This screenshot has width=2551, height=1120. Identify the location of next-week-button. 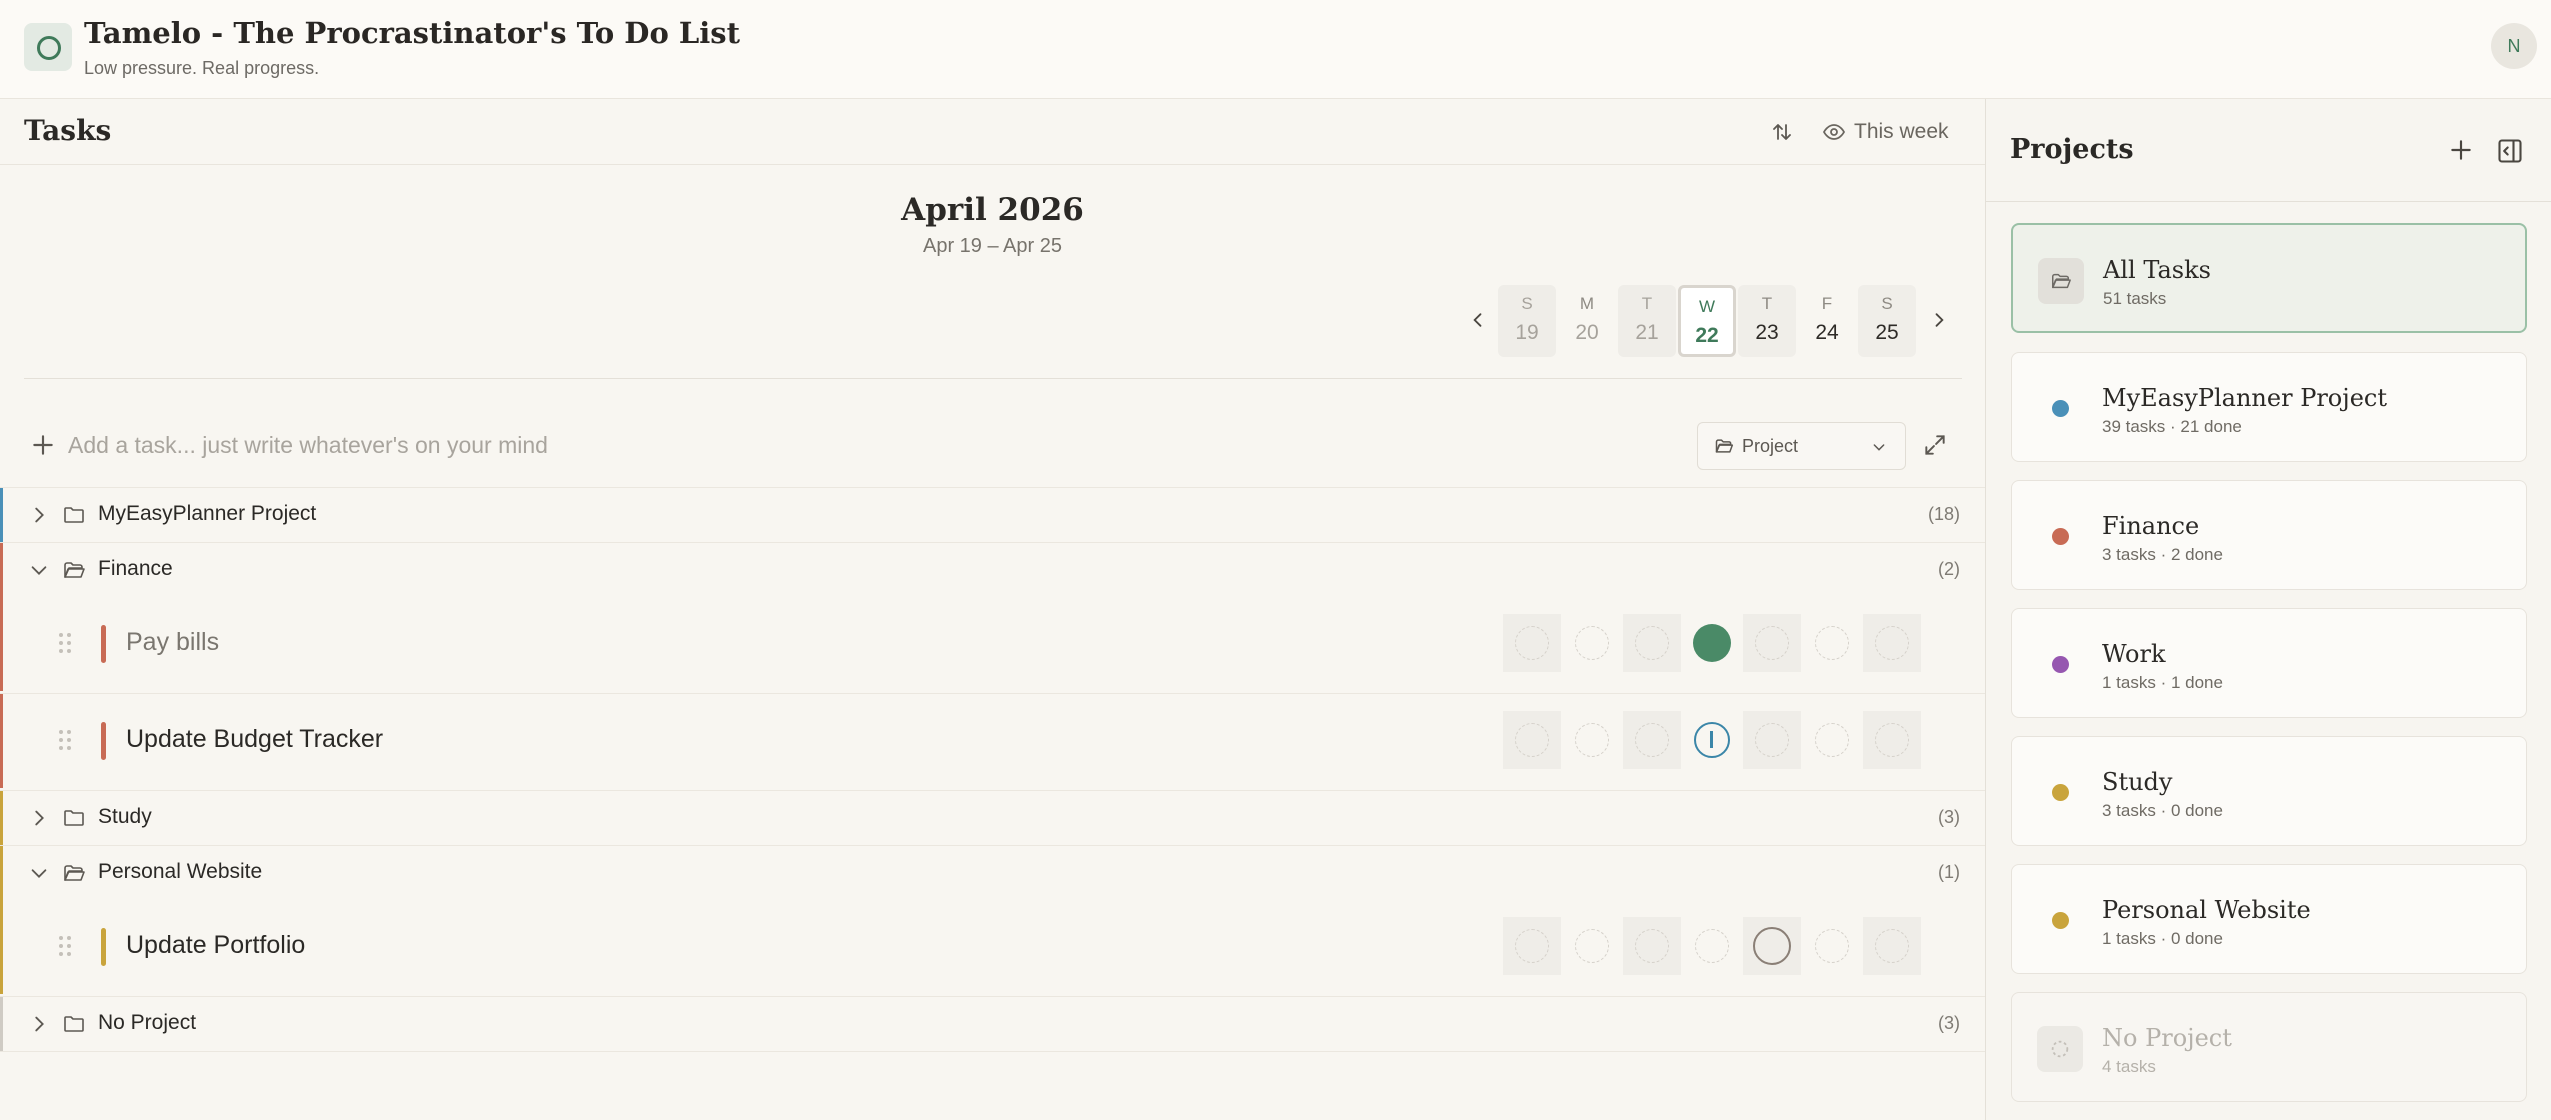
(1939, 320).